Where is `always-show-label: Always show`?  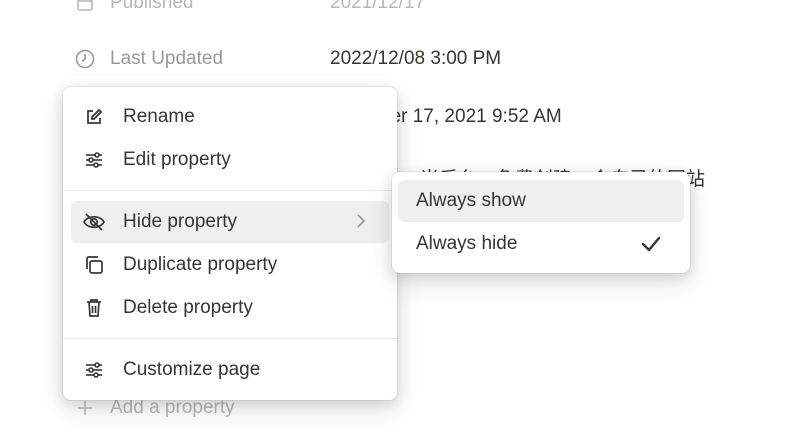 always-show-label: Always show is located at coordinates (471, 200).